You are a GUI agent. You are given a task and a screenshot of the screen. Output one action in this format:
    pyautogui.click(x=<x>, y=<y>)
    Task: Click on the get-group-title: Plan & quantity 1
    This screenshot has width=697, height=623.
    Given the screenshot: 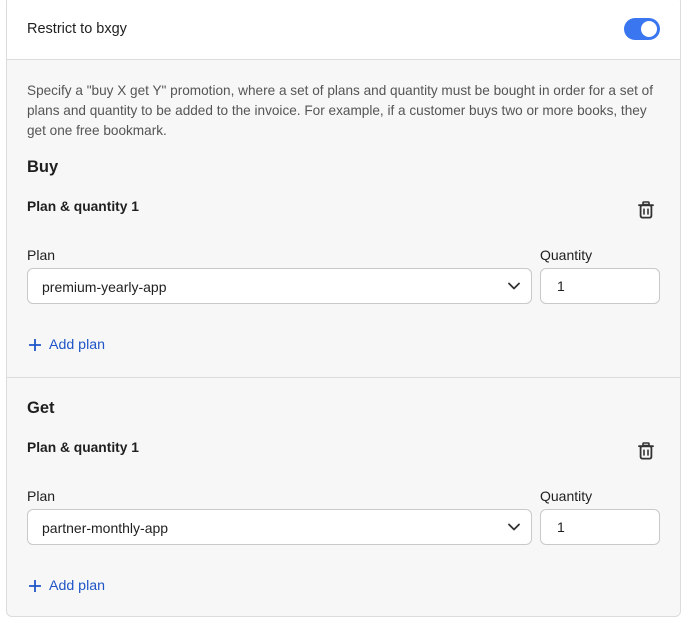 What is the action you would take?
    pyautogui.click(x=83, y=447)
    